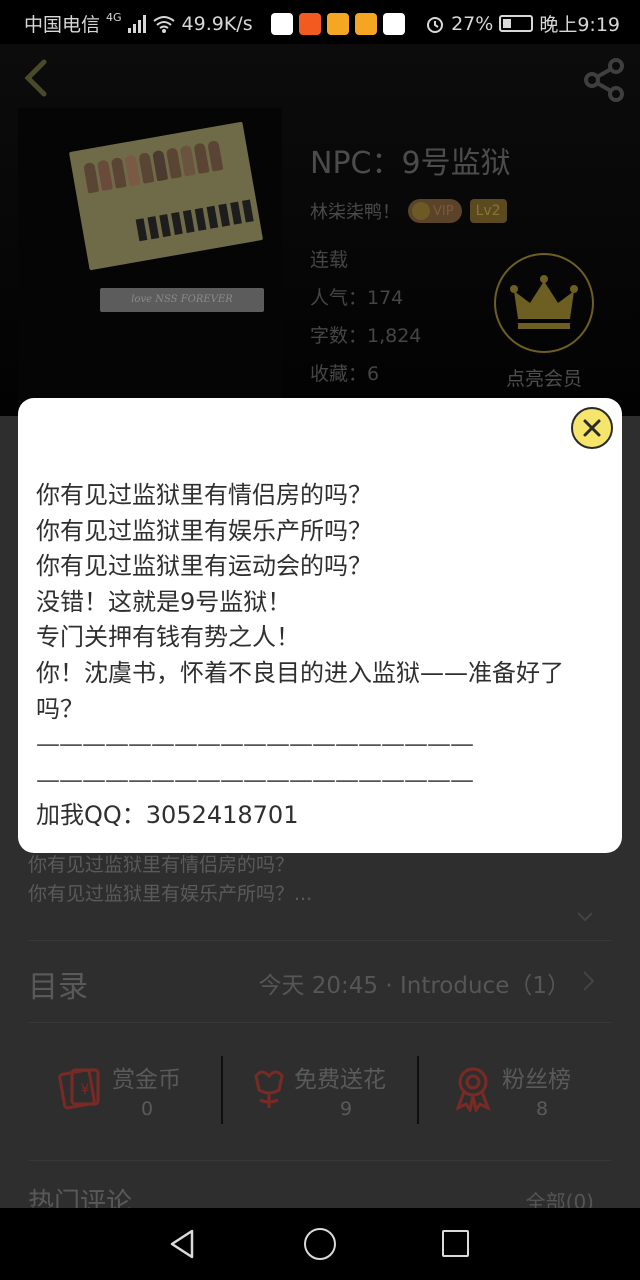  I want to click on dialog-line: 专门关押有钱有势之人！, so click(168, 637).